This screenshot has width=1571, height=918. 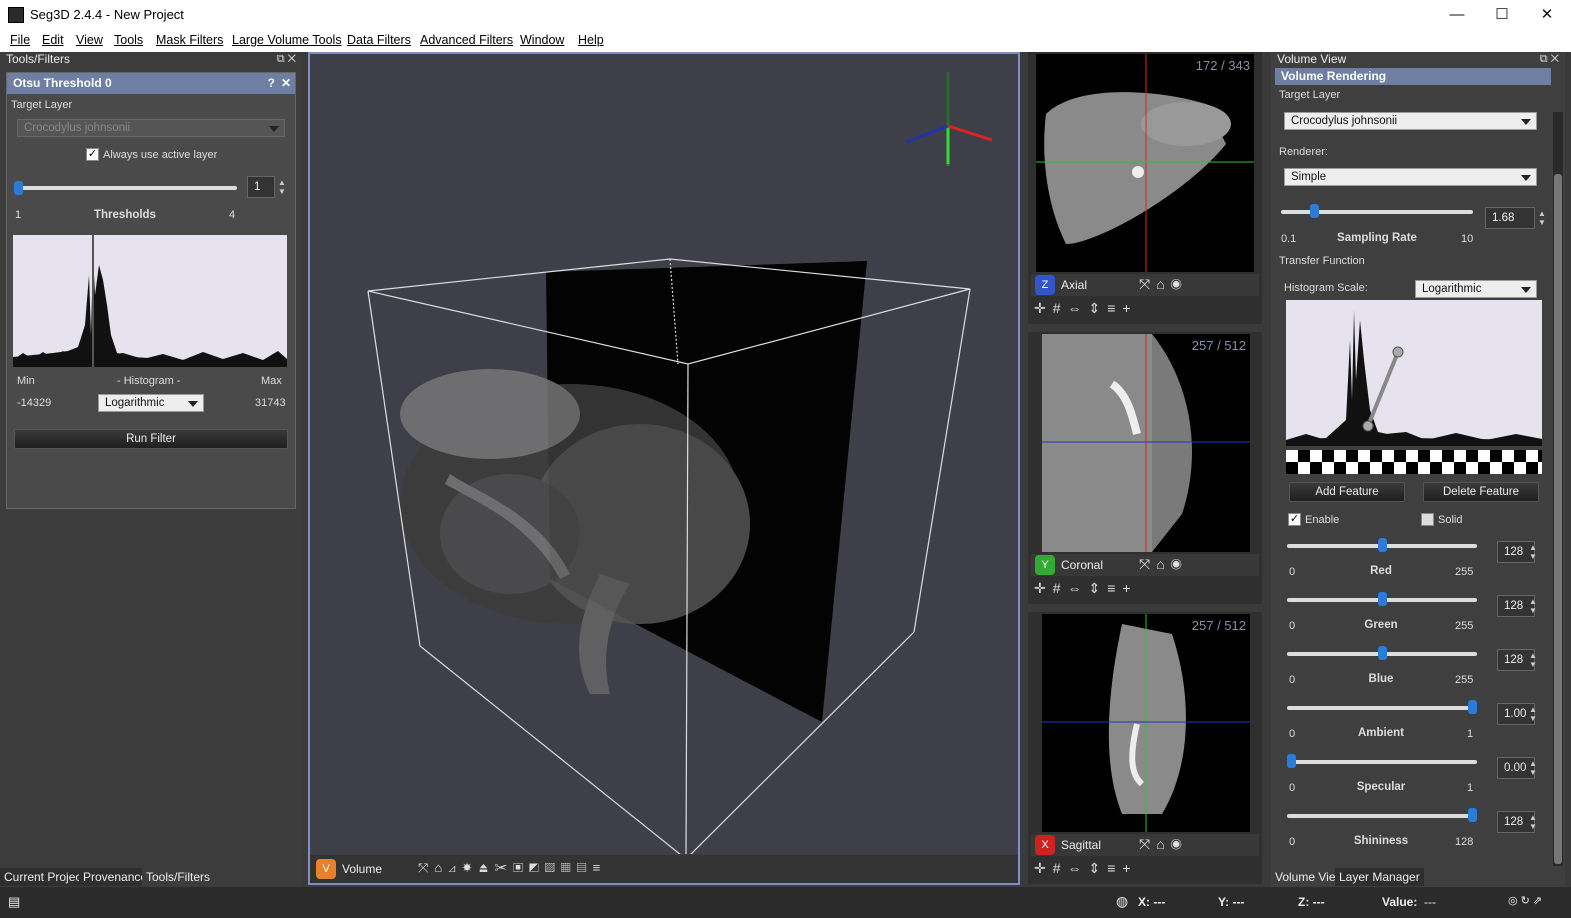 What do you see at coordinates (1145, 188) in the screenshot?
I see `axial-view: 172 / 343 Z Axial ⤧⌂◉ ✛#⇔⇕≡+` at bounding box center [1145, 188].